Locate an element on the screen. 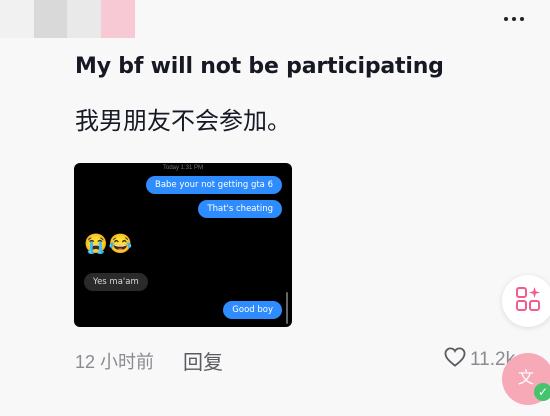 The width and height of the screenshot is (550, 416). post-title: My bf will not be participating is located at coordinates (259, 66).